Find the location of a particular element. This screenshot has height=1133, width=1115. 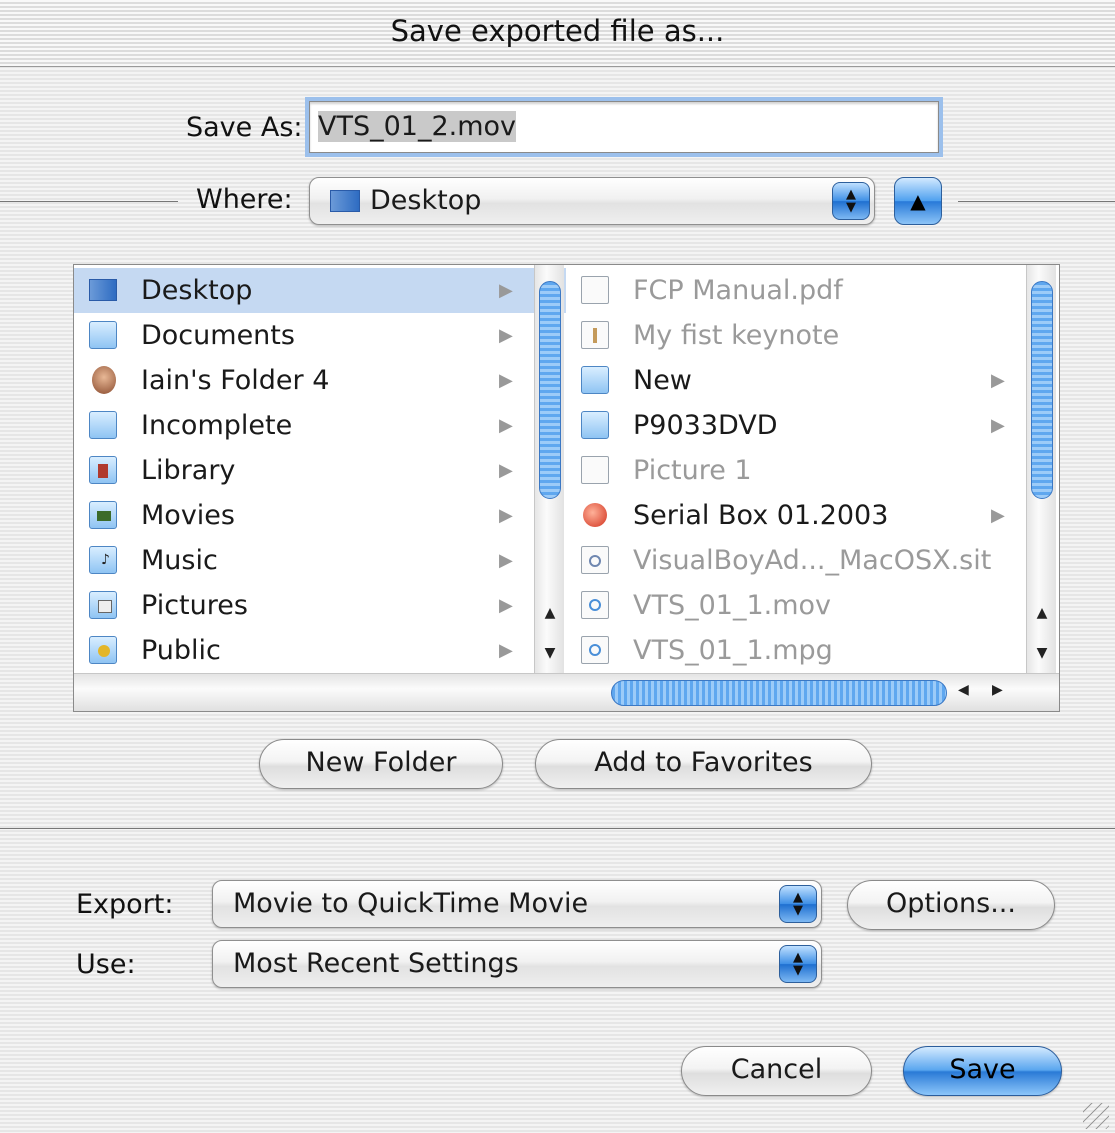

column-1-scrollbar: ▲ ▼ is located at coordinates (549, 469).